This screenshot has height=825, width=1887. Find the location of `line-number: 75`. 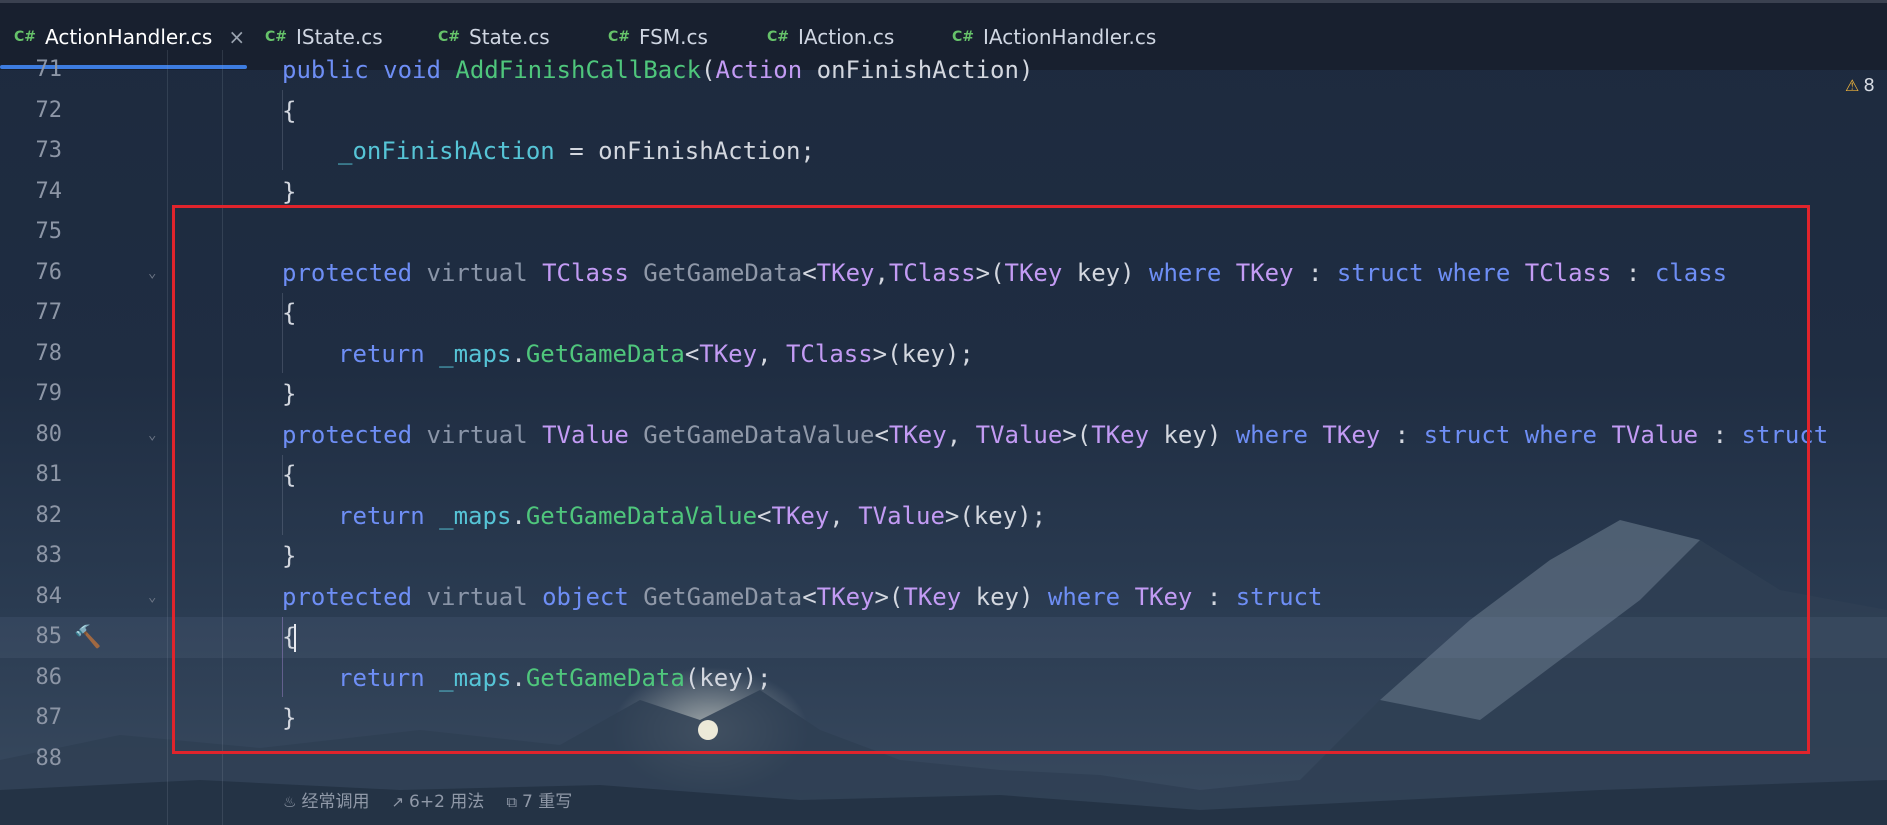

line-number: 75 is located at coordinates (49, 231).